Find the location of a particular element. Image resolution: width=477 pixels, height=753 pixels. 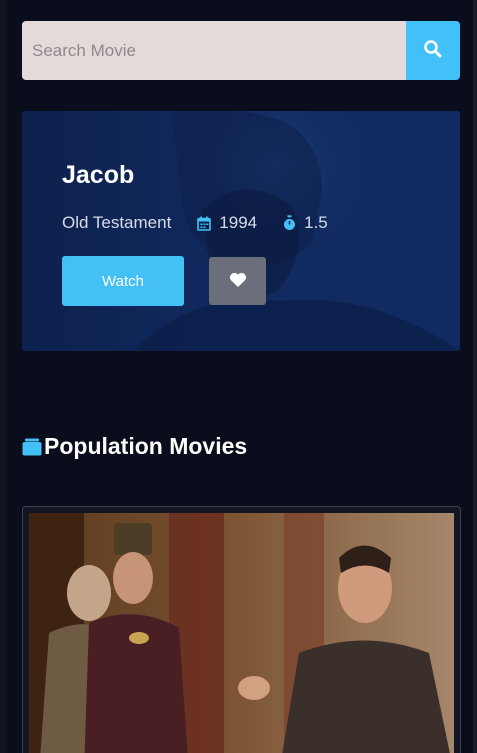

featured-title: Jacob is located at coordinates (98, 175).